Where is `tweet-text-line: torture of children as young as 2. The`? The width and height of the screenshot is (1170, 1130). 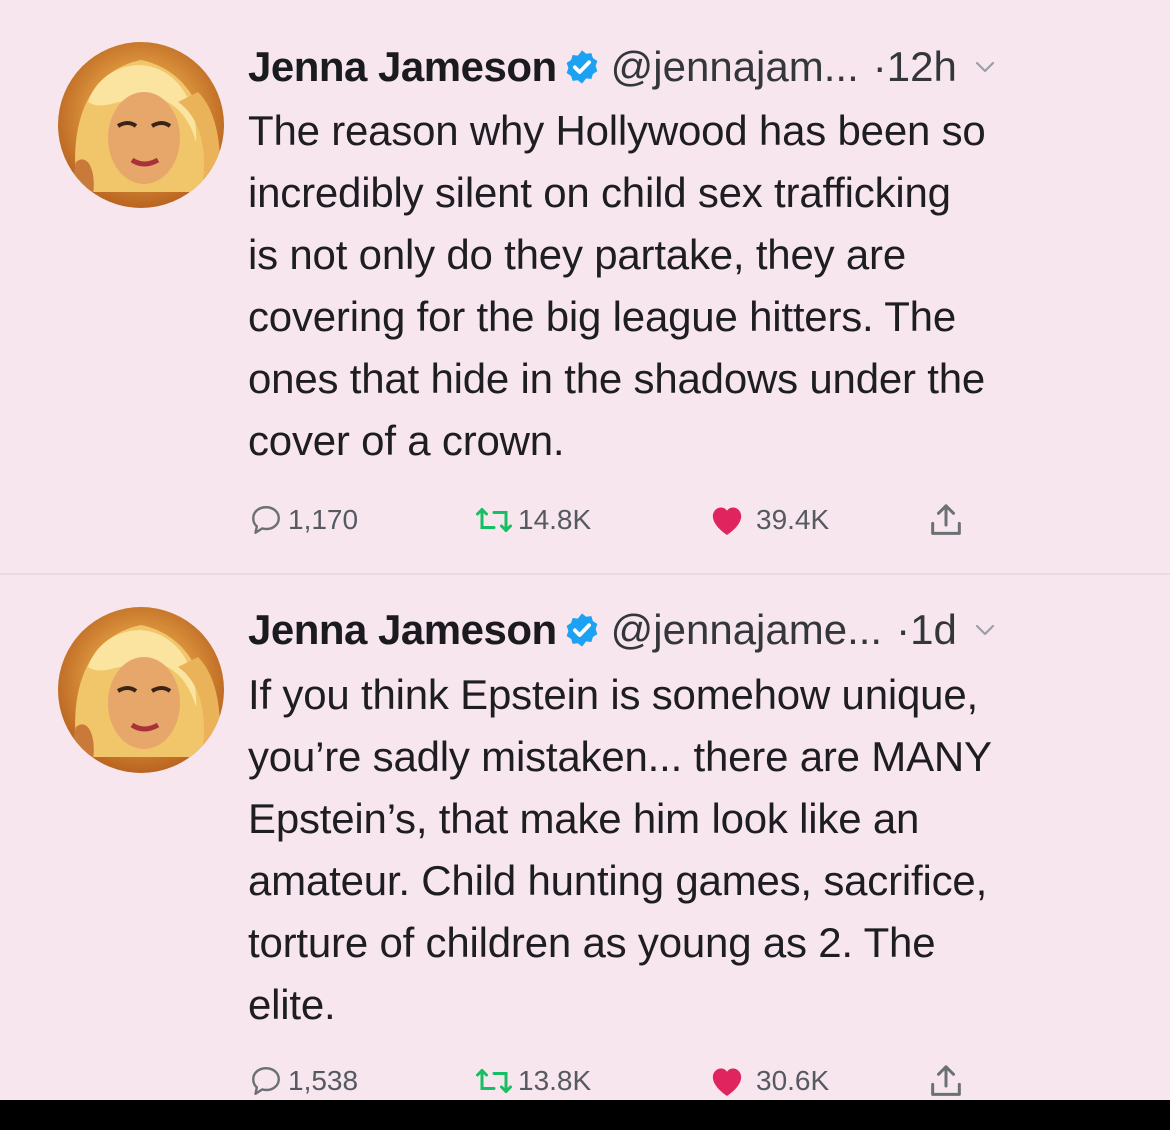 tweet-text-line: torture of children as young as 2. The is located at coordinates (592, 942).